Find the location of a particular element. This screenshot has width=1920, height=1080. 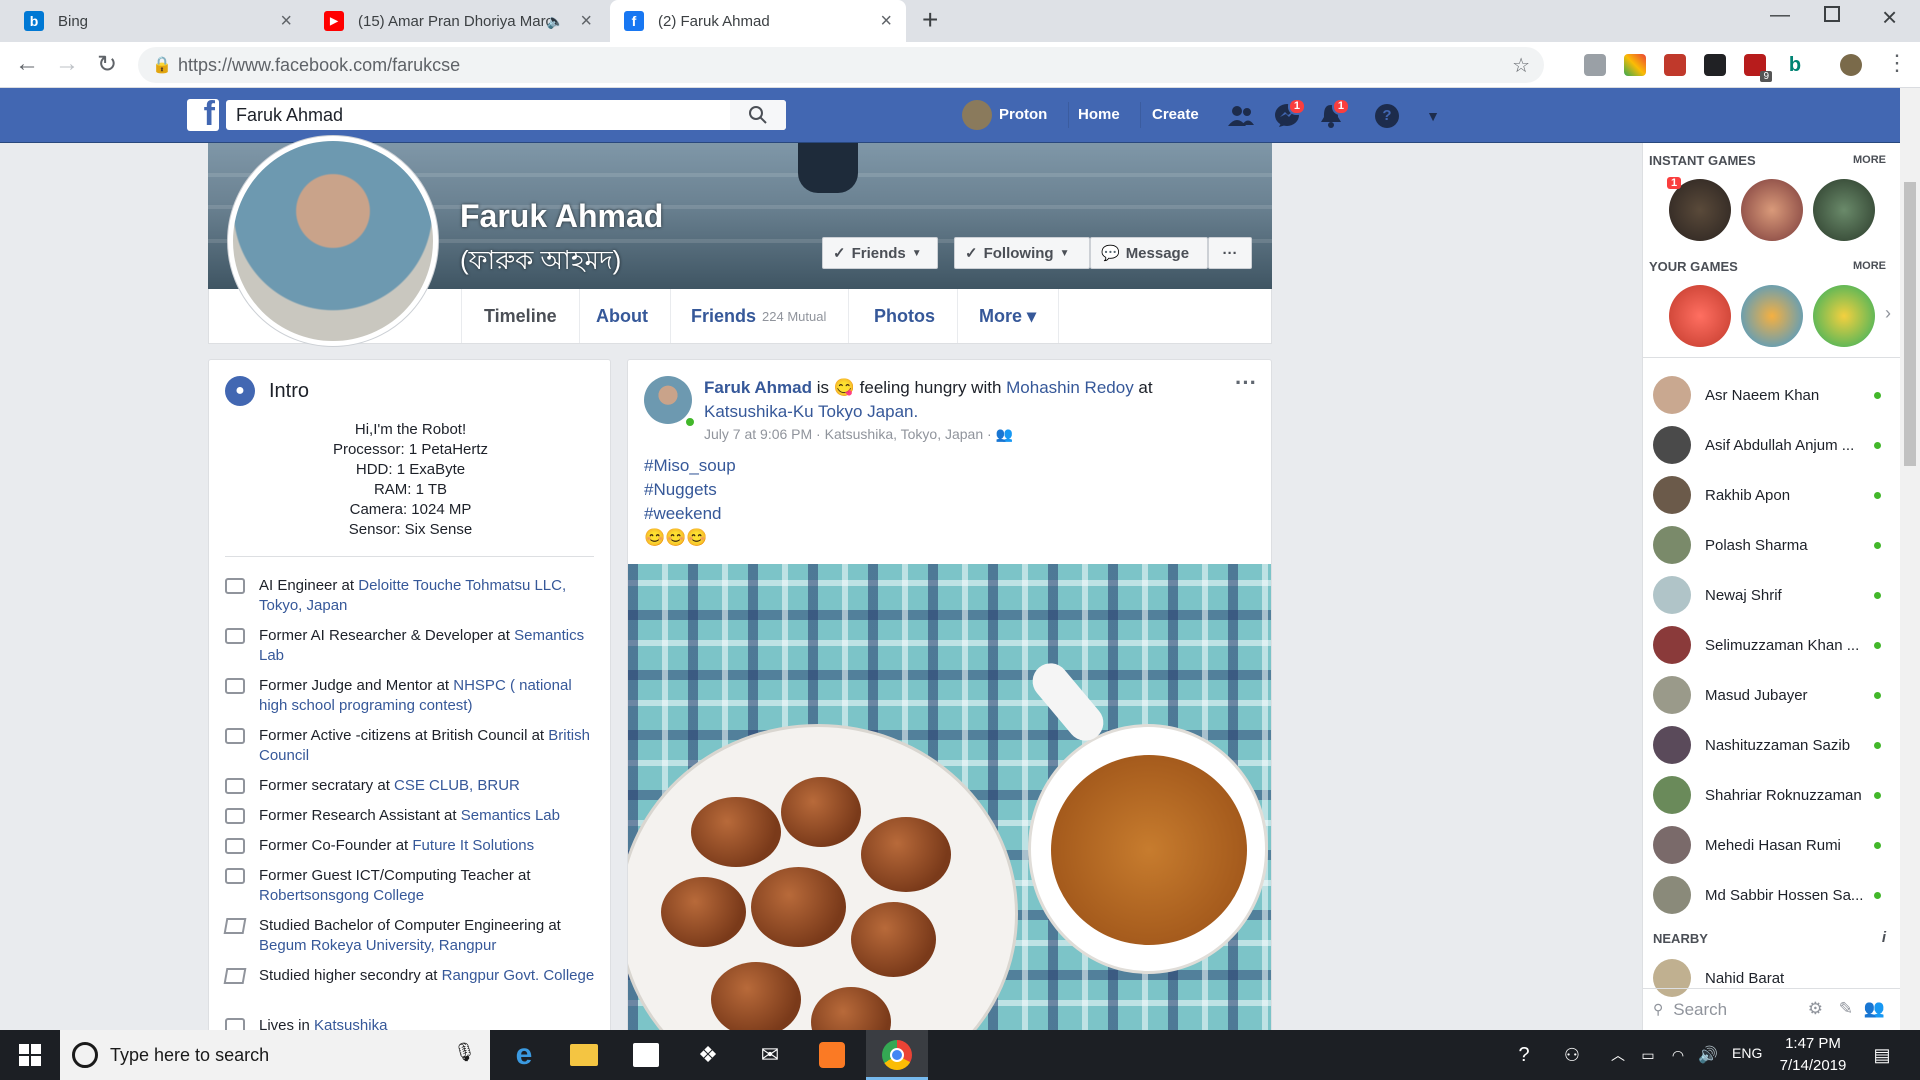

scrollbar-thumb is located at coordinates (1910, 324).